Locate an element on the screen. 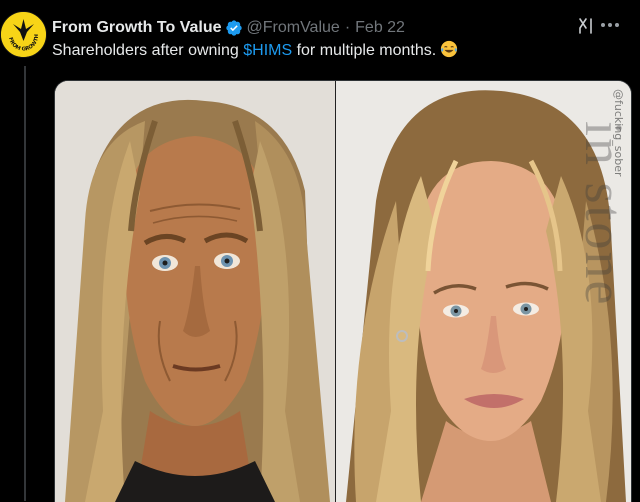 The width and height of the screenshot is (640, 502). avatar: FROM GROWTH TO VALUE is located at coordinates (23, 34).